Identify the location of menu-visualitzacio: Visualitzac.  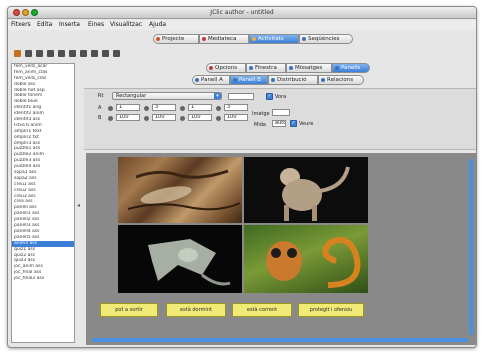
(126, 24).